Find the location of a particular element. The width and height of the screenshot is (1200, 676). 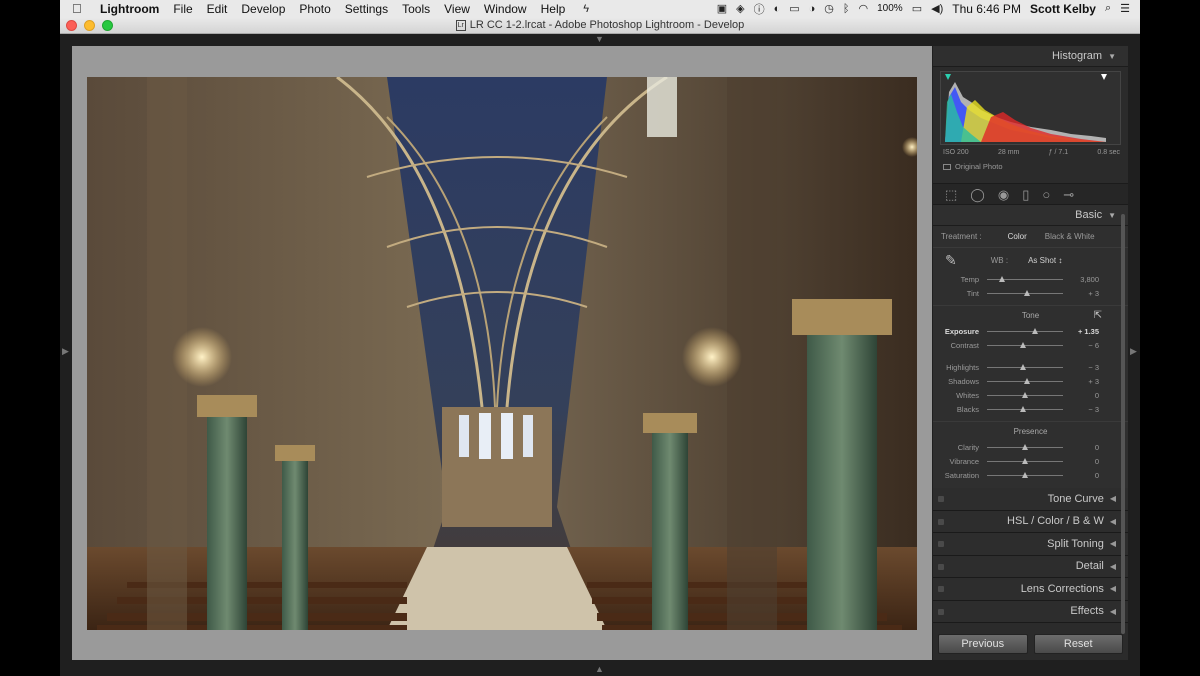

menu-develop: Develop is located at coordinates (263, 9).